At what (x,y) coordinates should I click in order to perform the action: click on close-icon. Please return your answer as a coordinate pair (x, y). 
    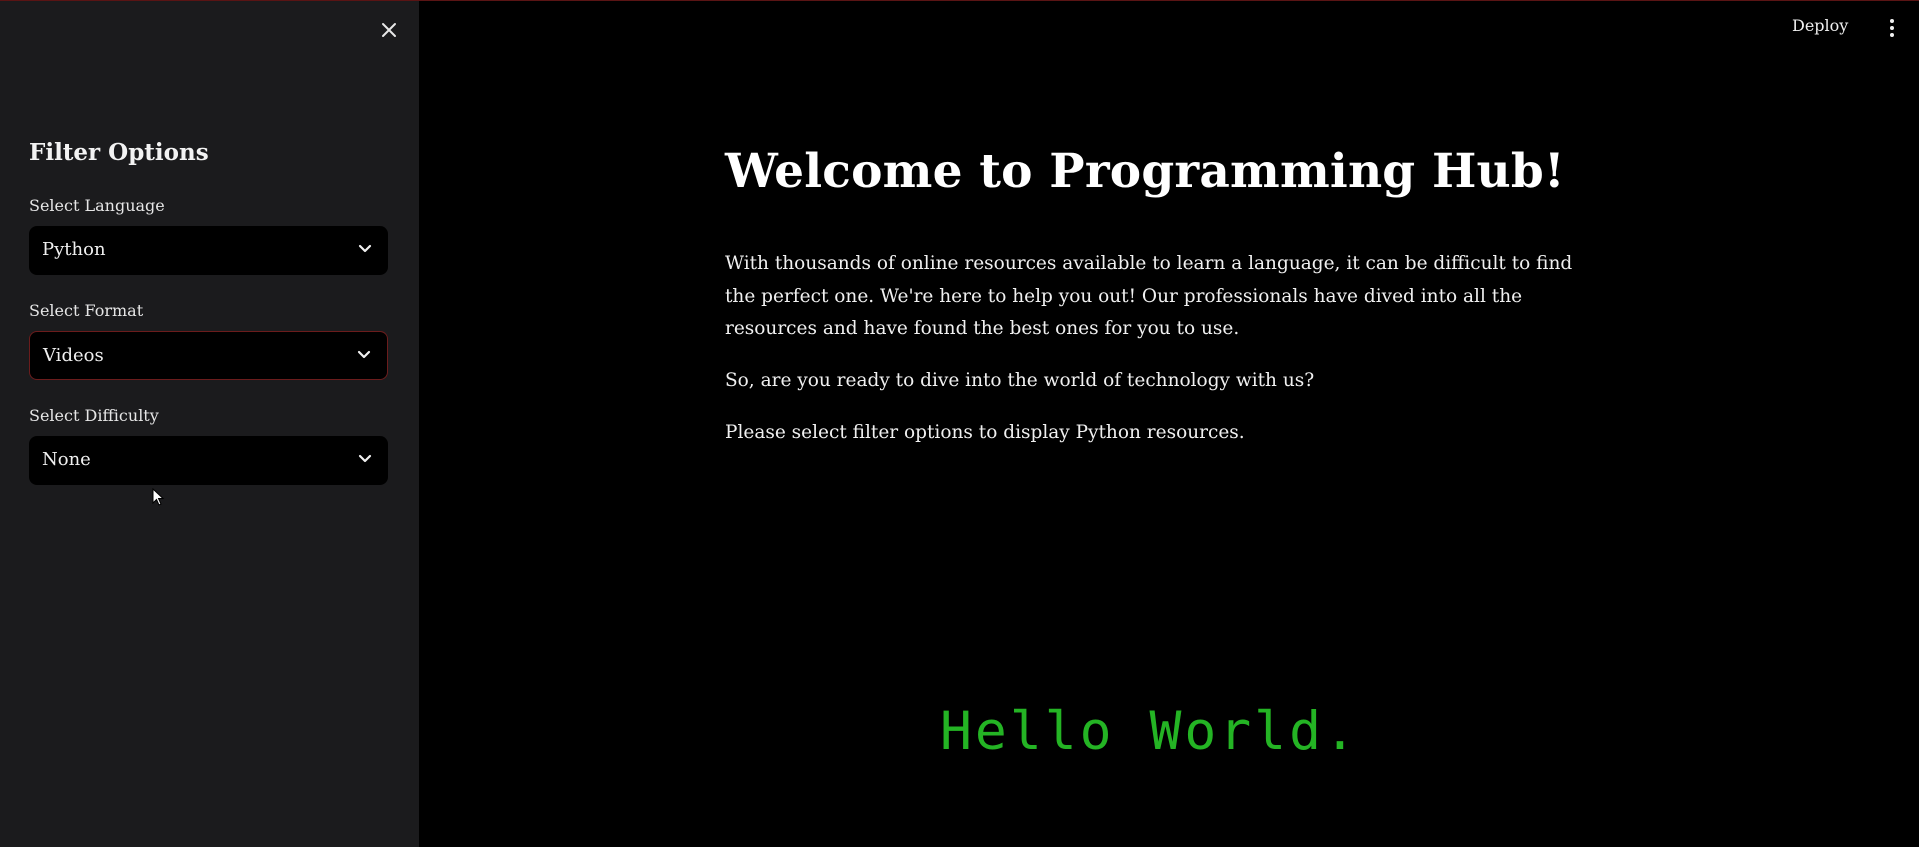
    Looking at the image, I should click on (389, 30).